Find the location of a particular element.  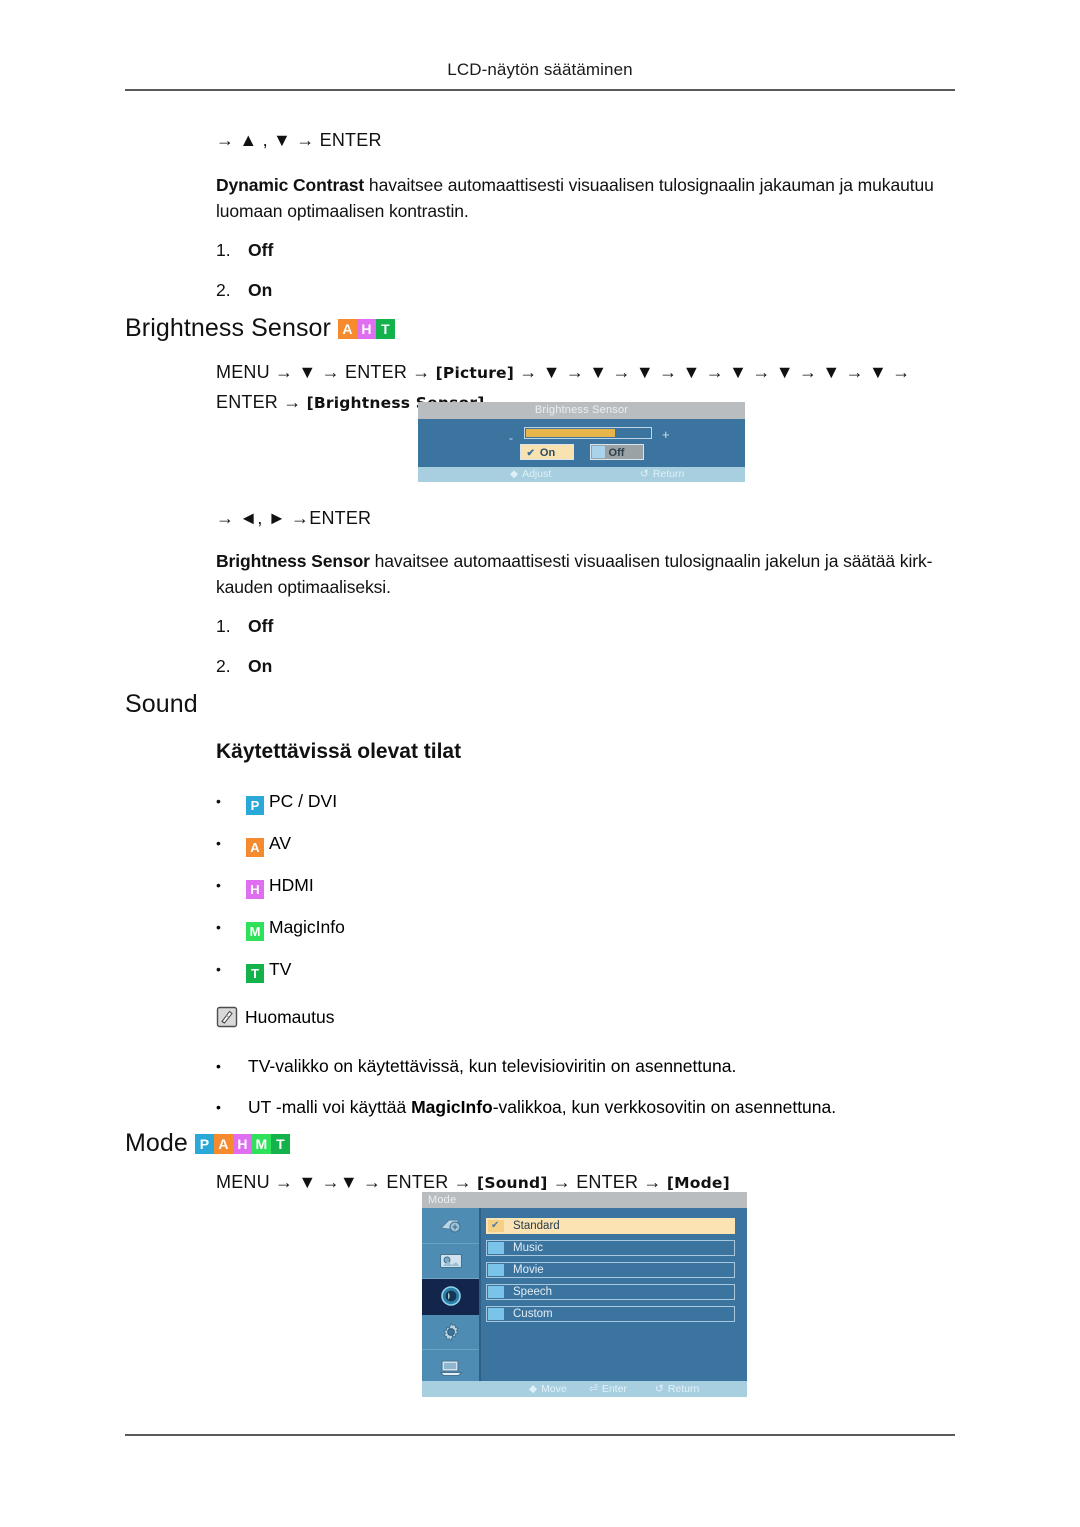

mode-badges: PAHMT is located at coordinates (242, 1141).